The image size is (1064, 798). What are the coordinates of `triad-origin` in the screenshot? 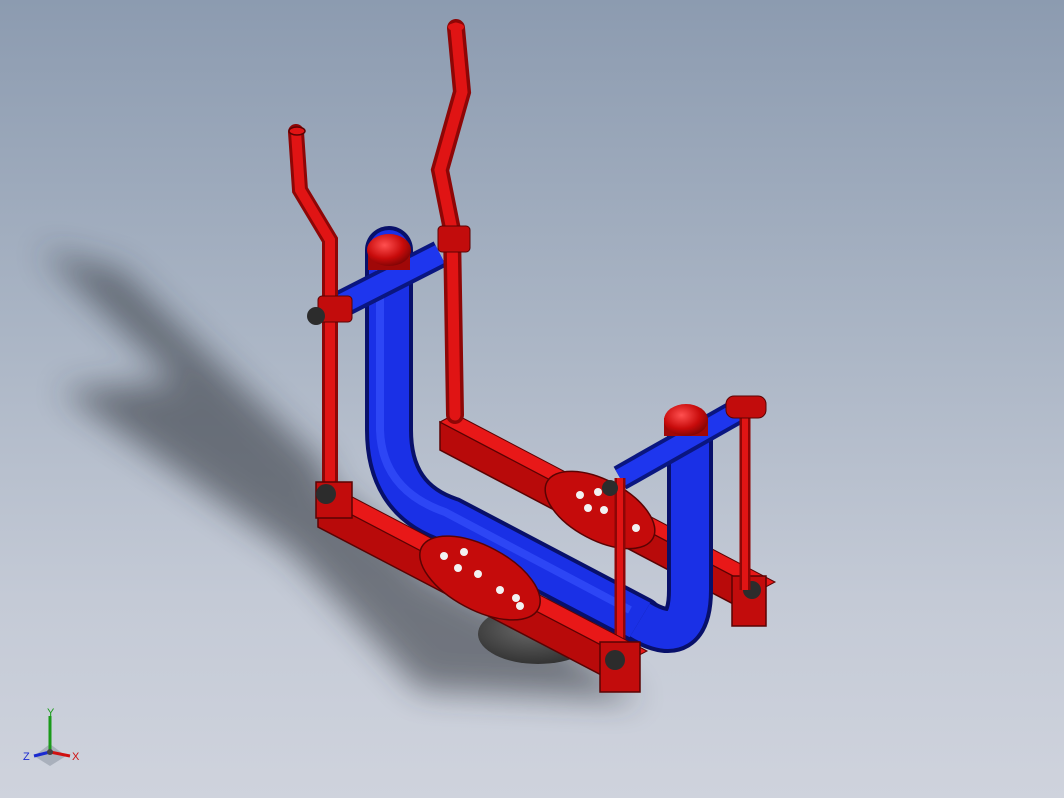 It's located at (50, 752).